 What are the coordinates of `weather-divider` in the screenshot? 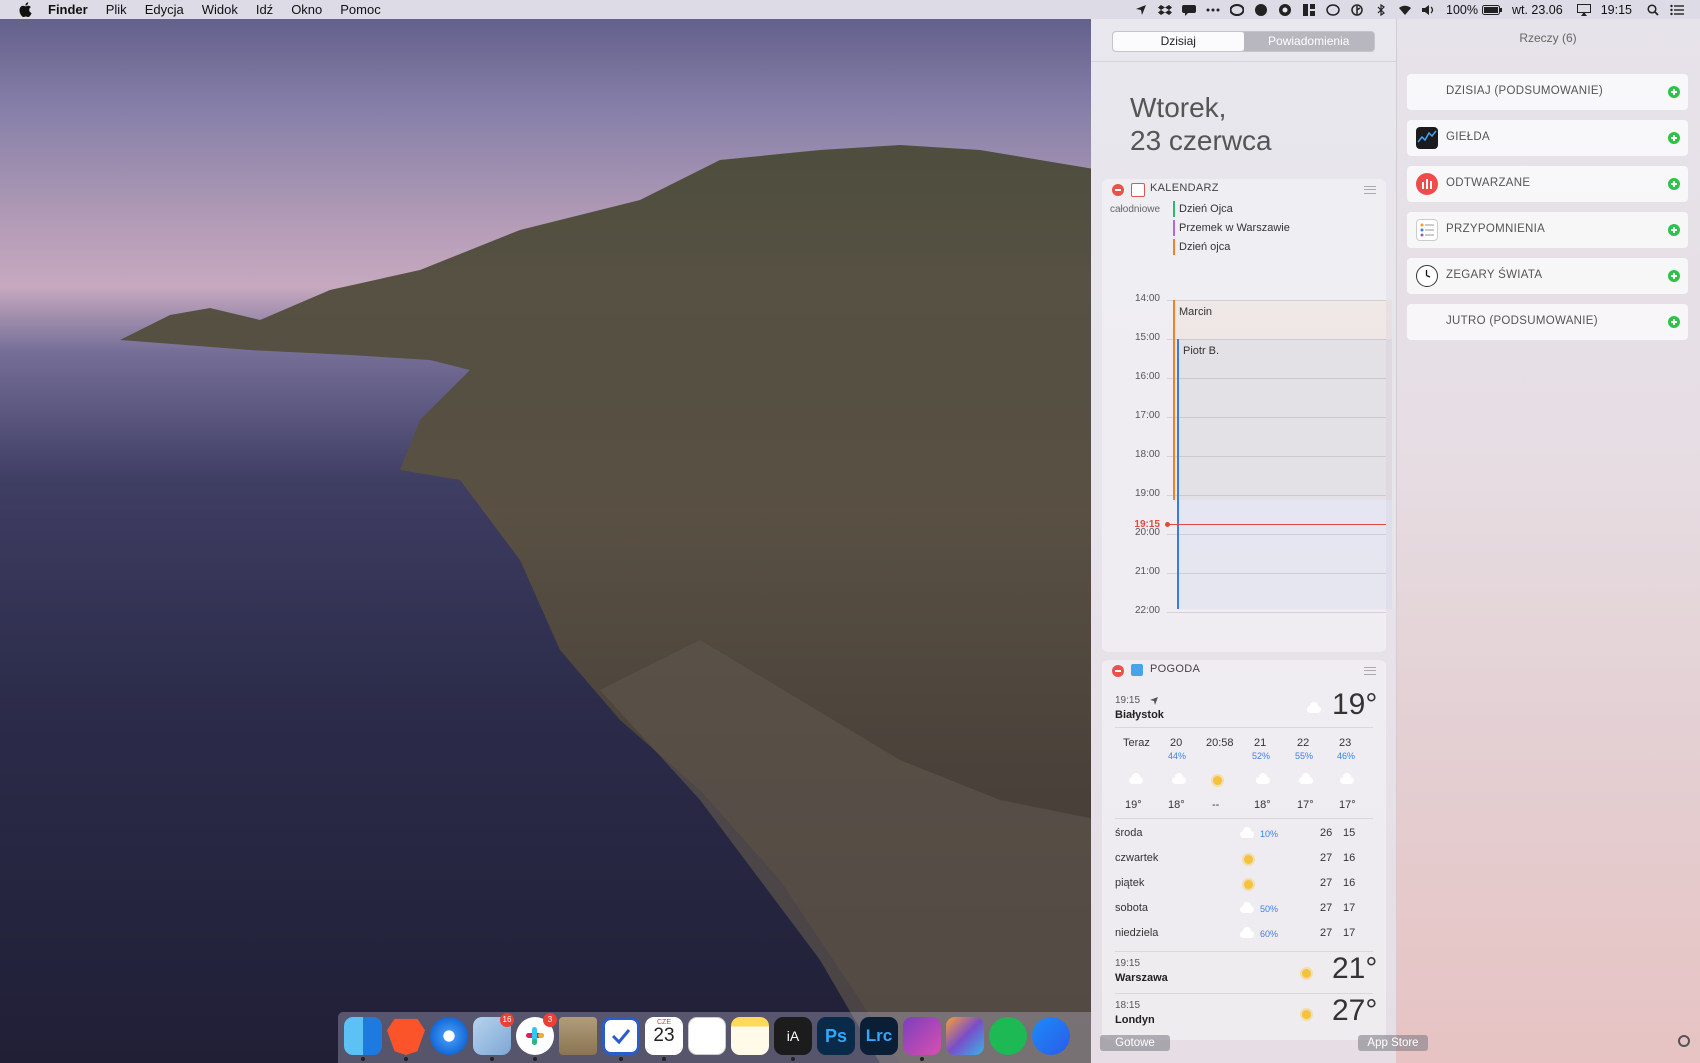 It's located at (1244, 727).